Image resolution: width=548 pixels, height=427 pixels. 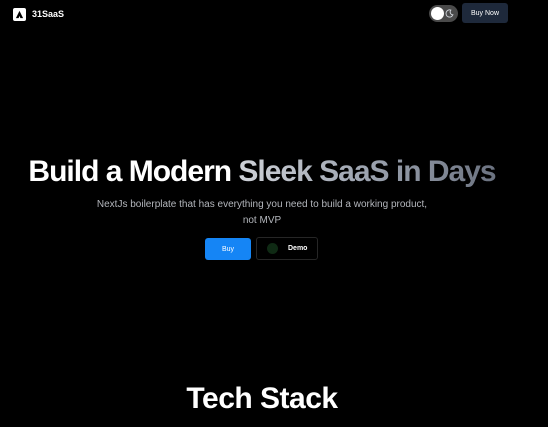 What do you see at coordinates (228, 249) in the screenshot?
I see `buy-button: Buy` at bounding box center [228, 249].